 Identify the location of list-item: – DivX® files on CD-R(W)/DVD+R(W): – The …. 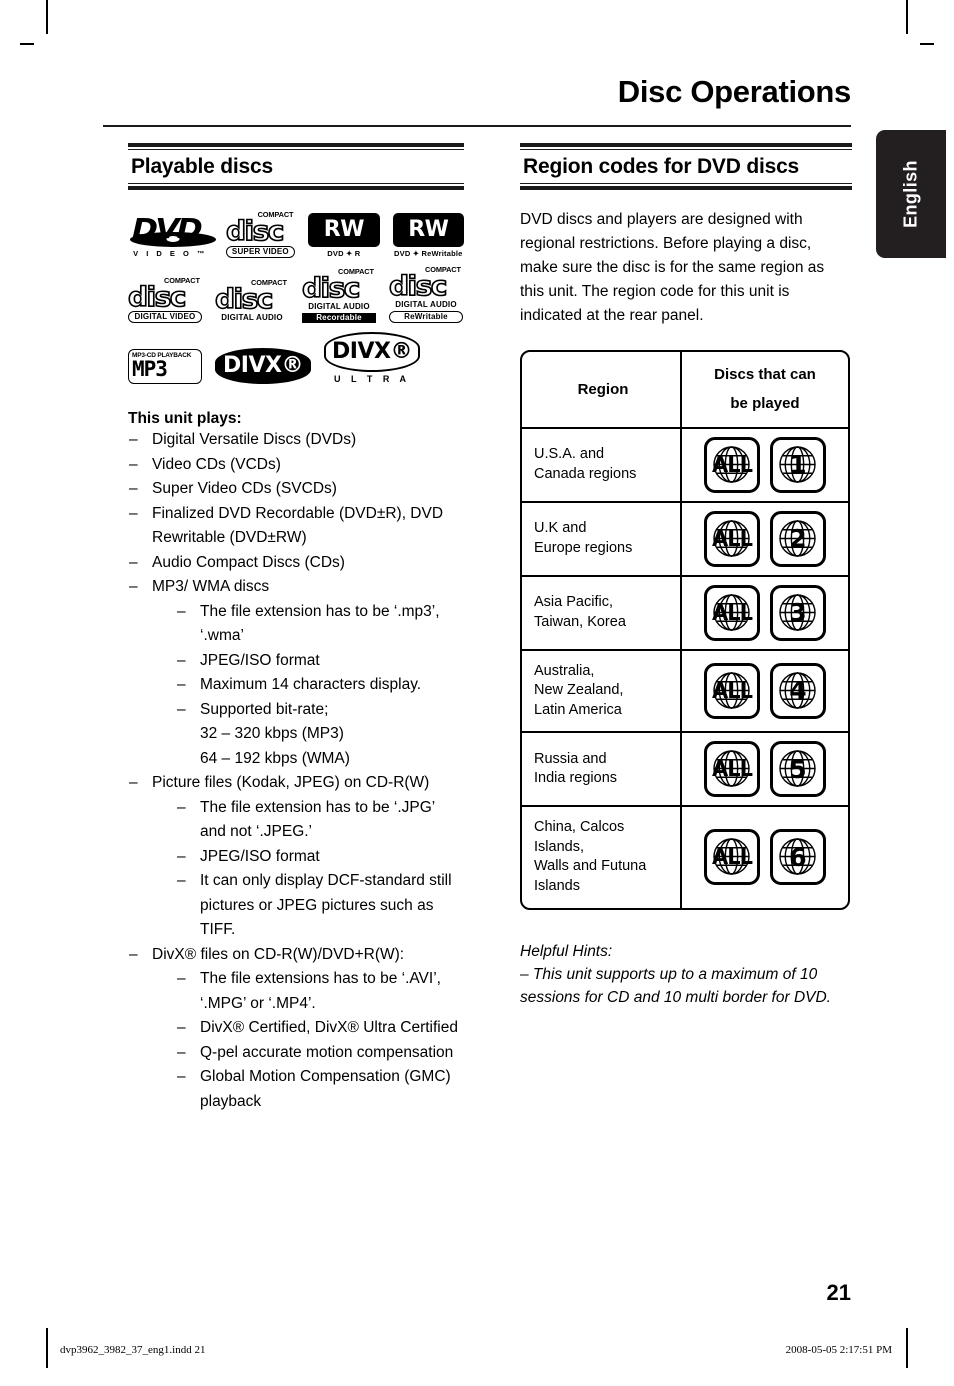
(296, 1028).